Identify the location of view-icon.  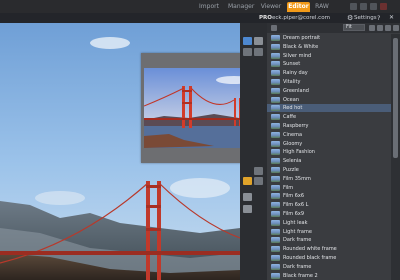
(372, 28).